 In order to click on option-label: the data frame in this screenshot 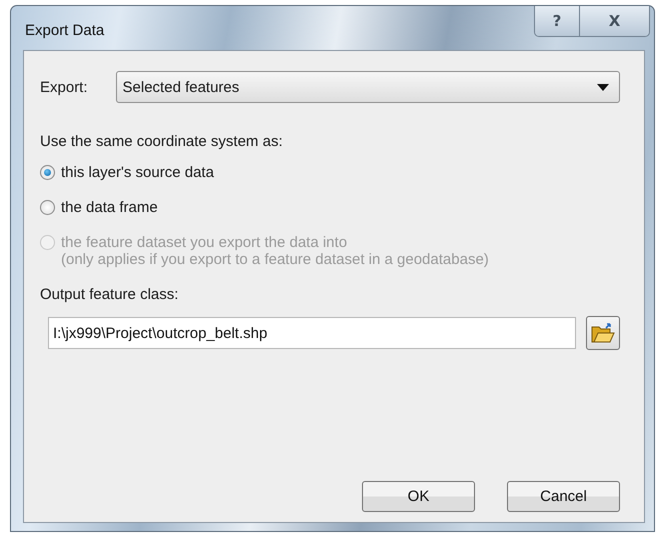, I will do `click(109, 207)`.